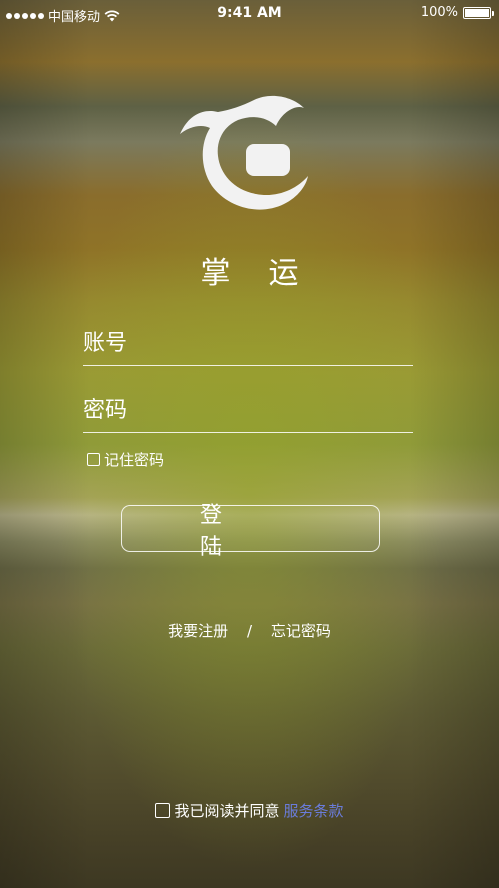 Image resolution: width=499 pixels, height=888 pixels. Describe the element at coordinates (248, 345) in the screenshot. I see `account-input: 账号` at that location.